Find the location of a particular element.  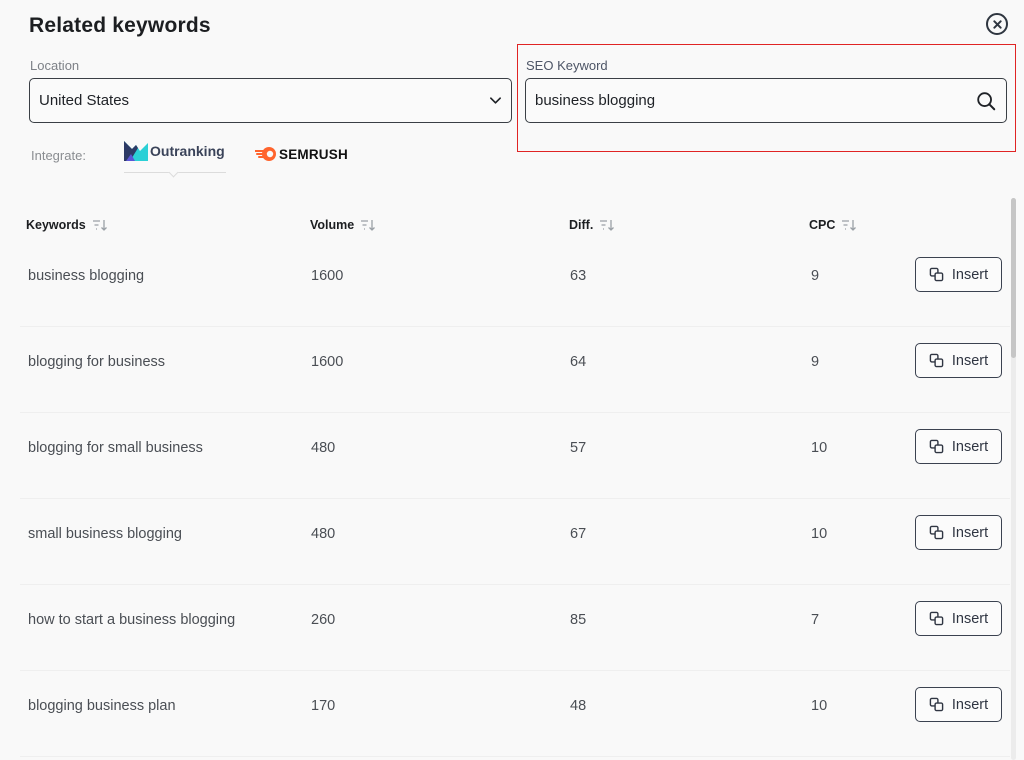

close-button is located at coordinates (997, 24).